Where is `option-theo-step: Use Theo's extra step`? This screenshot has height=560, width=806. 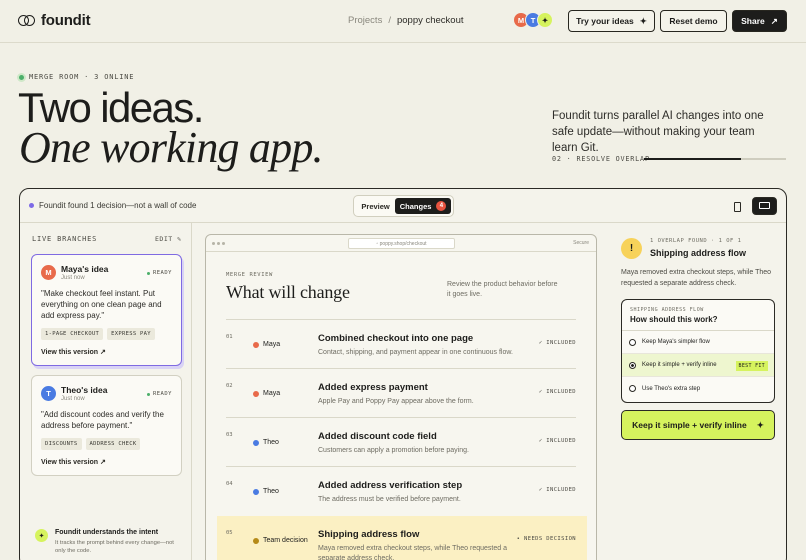
option-theo-step: Use Theo's extra step is located at coordinates (698, 388).